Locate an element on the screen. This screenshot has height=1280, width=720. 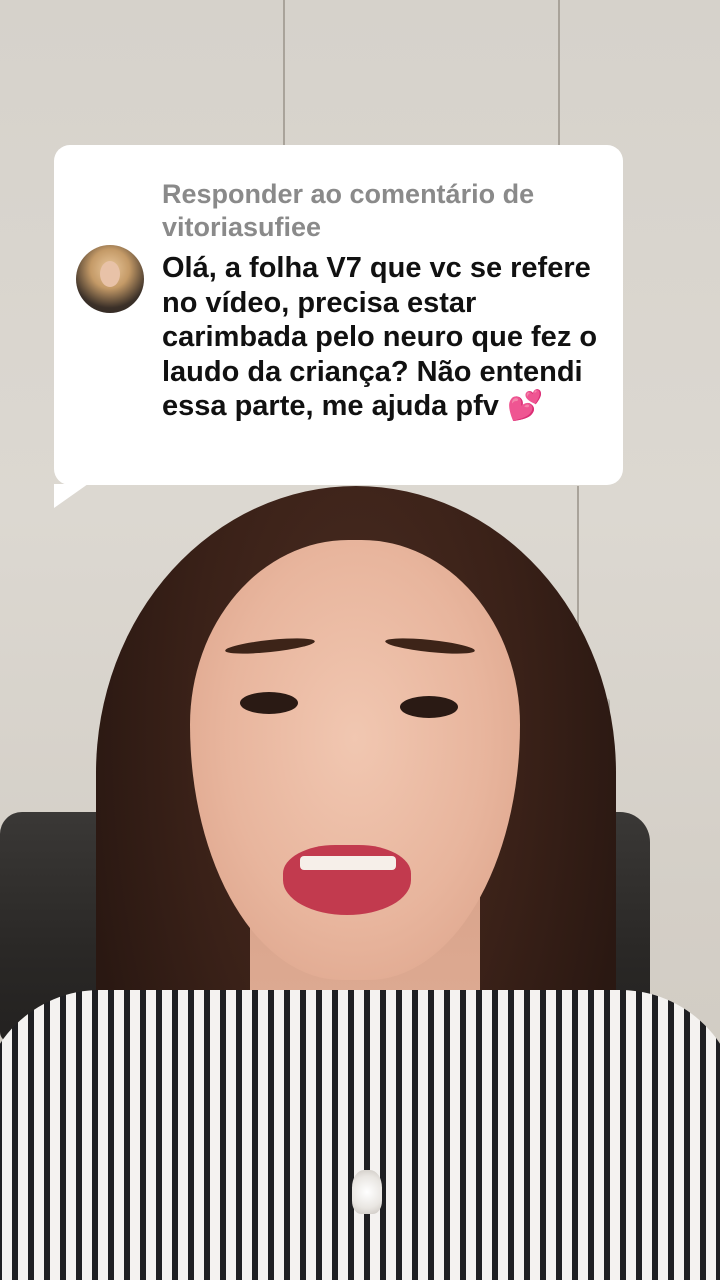
two-hearts-icon: 💕 is located at coordinates (525, 406).